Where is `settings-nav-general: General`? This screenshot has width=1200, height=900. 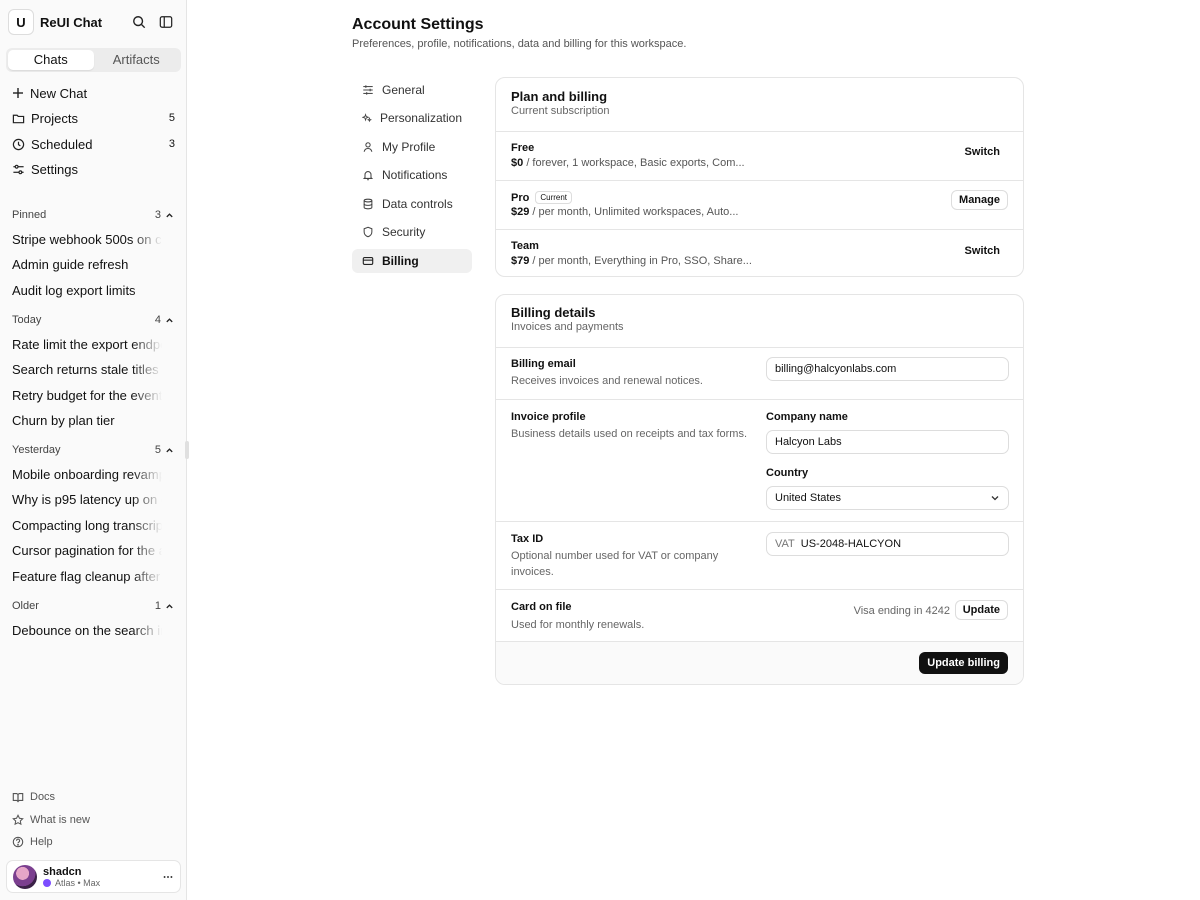
settings-nav-general: General is located at coordinates (412, 90).